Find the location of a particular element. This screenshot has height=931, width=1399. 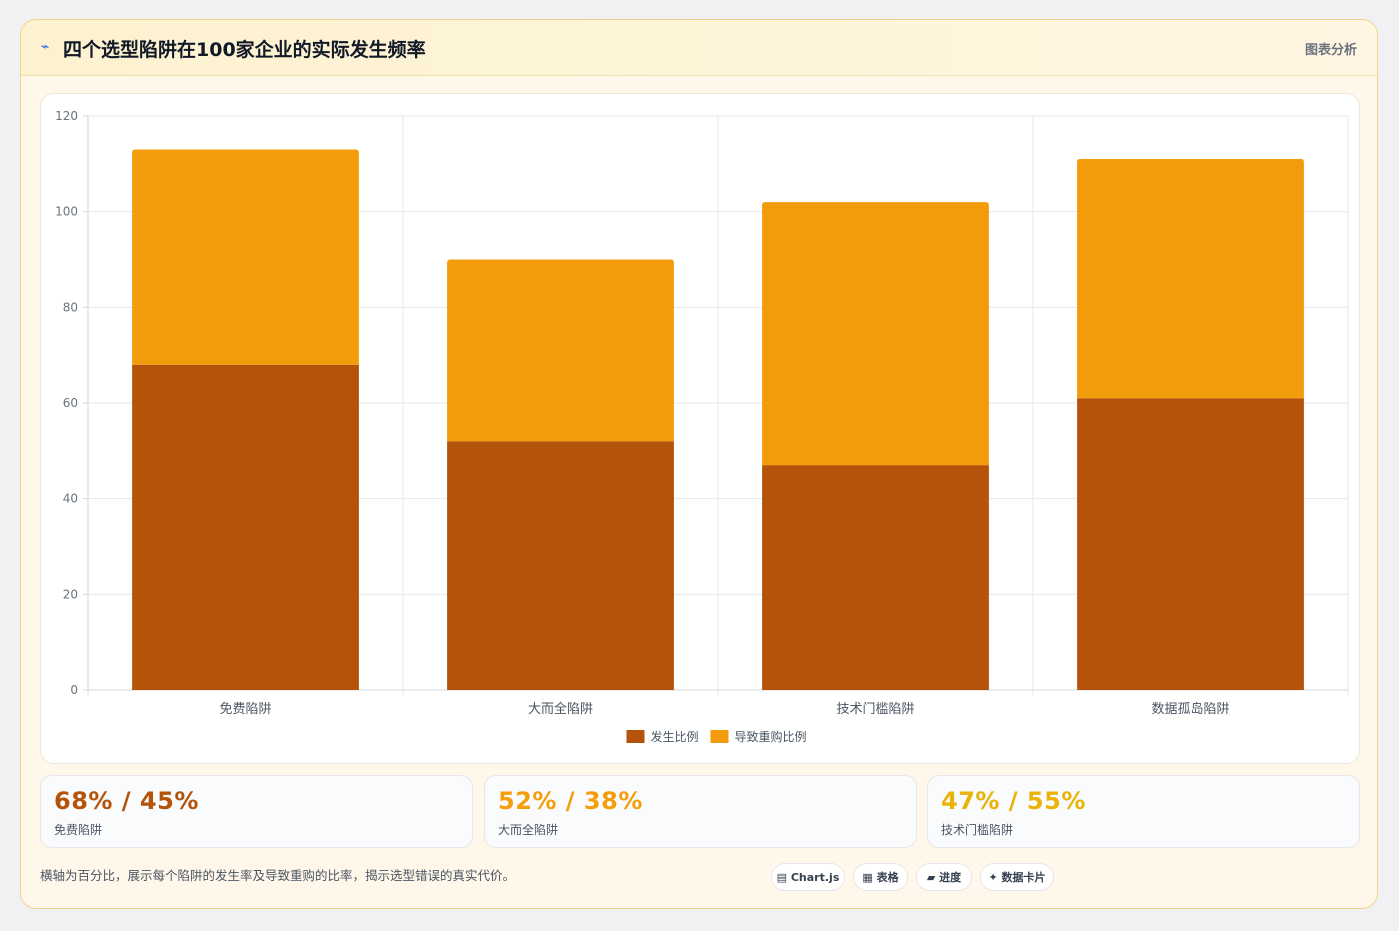

stat-card: 47% / 55% 技术门槛陷阱 is located at coordinates (1143, 811).